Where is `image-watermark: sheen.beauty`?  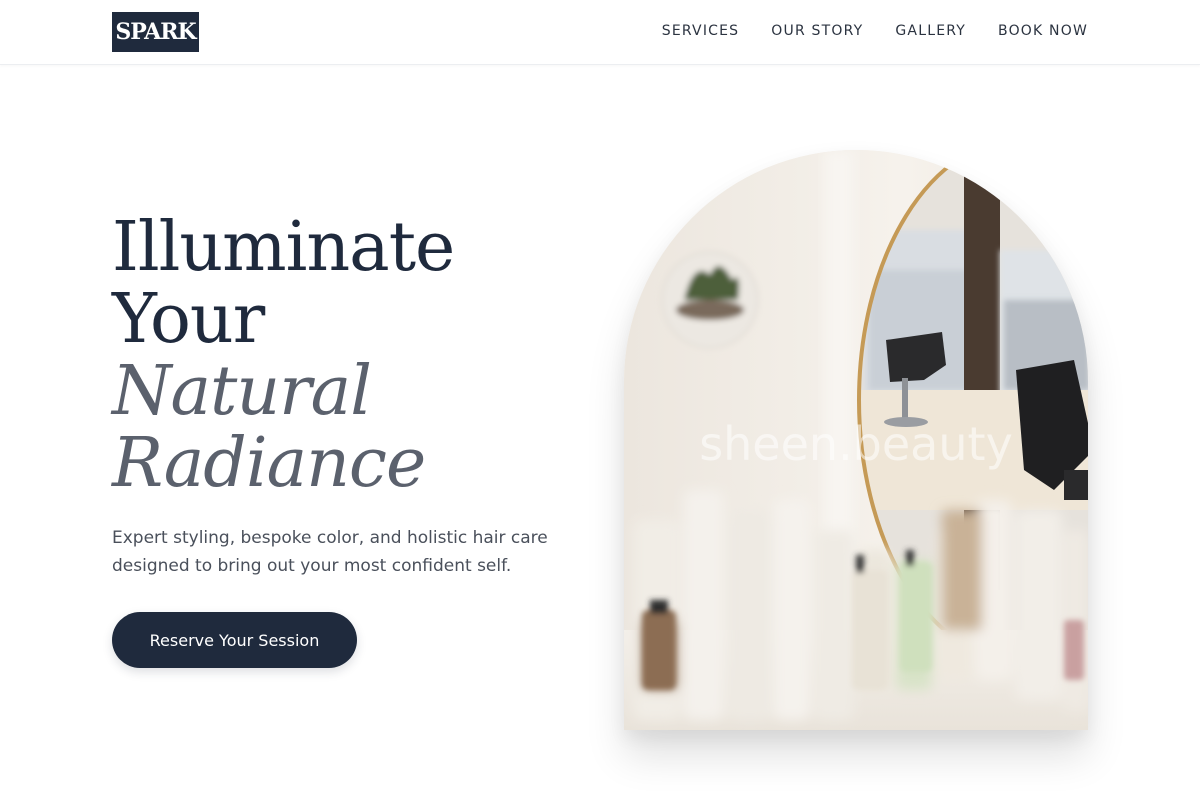 image-watermark: sheen.beauty is located at coordinates (856, 444).